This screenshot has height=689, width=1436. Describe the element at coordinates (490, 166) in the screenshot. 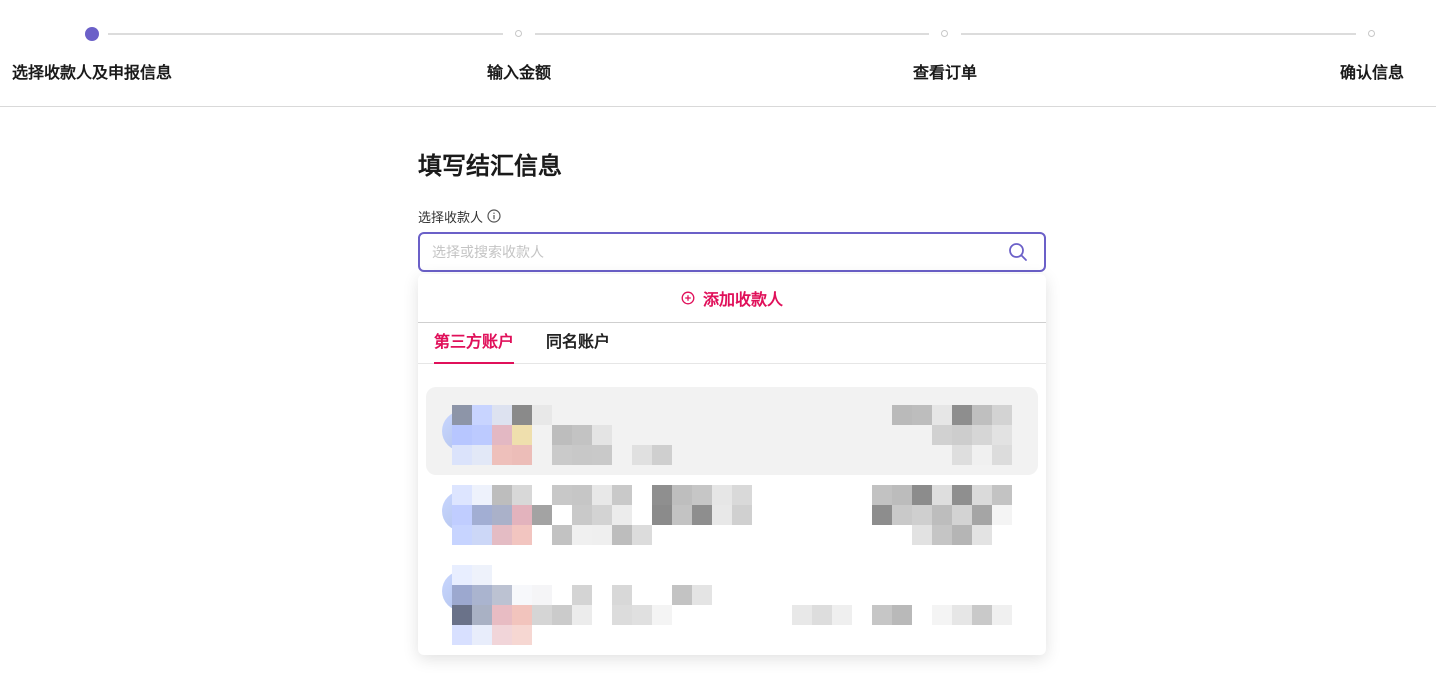

I see `page-title: 填写结汇信息` at that location.